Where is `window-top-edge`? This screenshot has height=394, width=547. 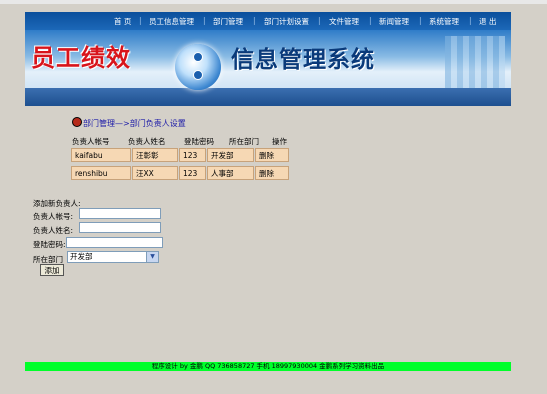 window-top-edge is located at coordinates (273, 2).